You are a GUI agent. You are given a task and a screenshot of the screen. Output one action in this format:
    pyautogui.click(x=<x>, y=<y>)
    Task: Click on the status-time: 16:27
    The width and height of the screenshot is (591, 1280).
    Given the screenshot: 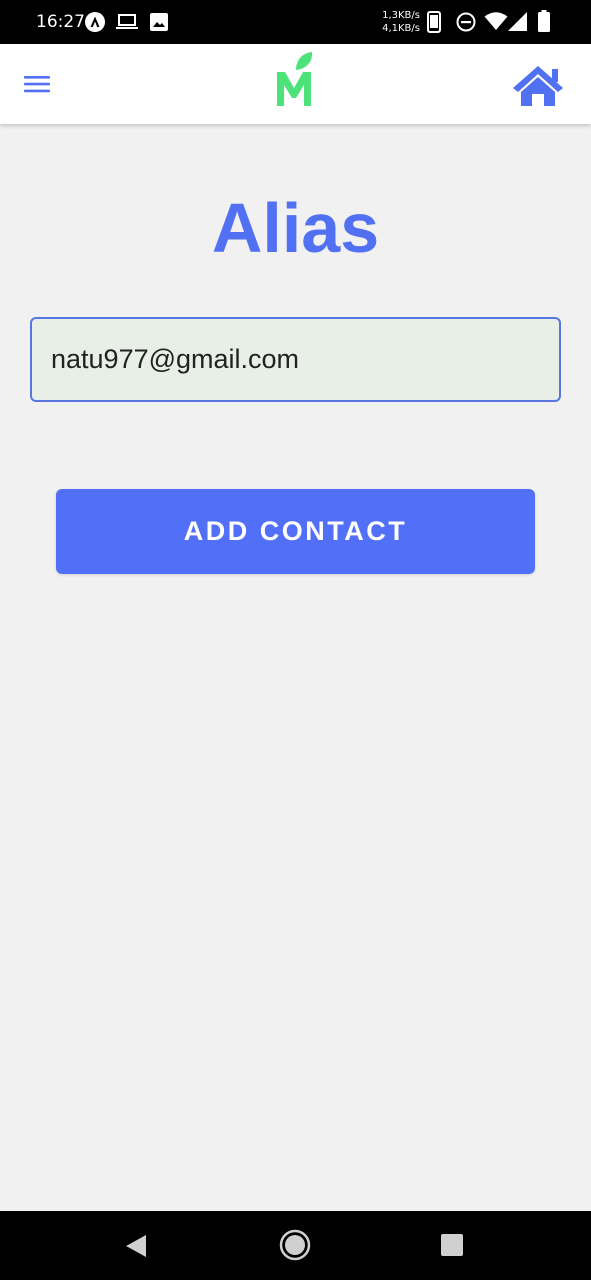 What is the action you would take?
    pyautogui.click(x=60, y=22)
    